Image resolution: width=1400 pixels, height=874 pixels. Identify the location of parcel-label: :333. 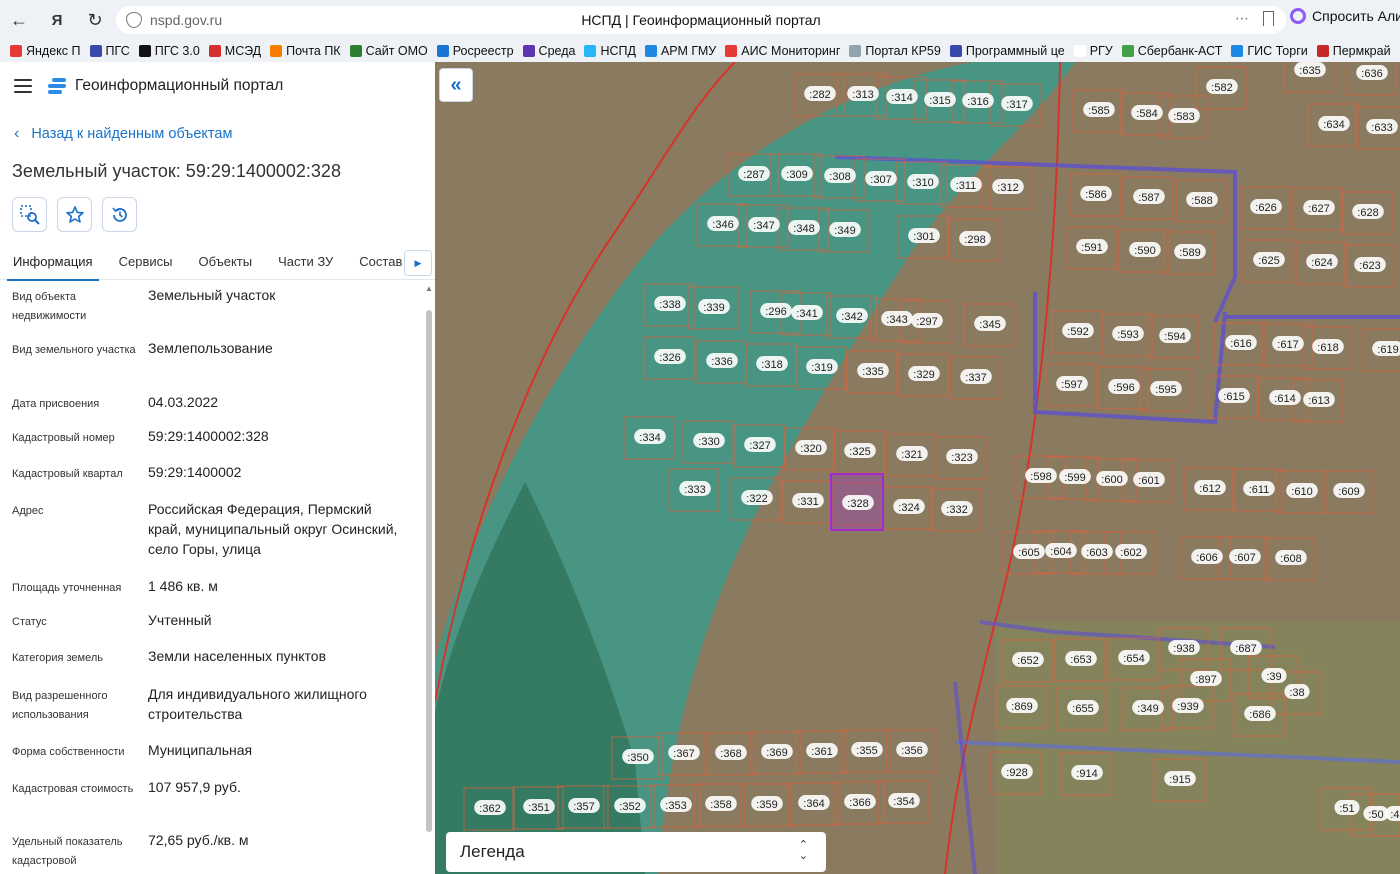
(695, 488).